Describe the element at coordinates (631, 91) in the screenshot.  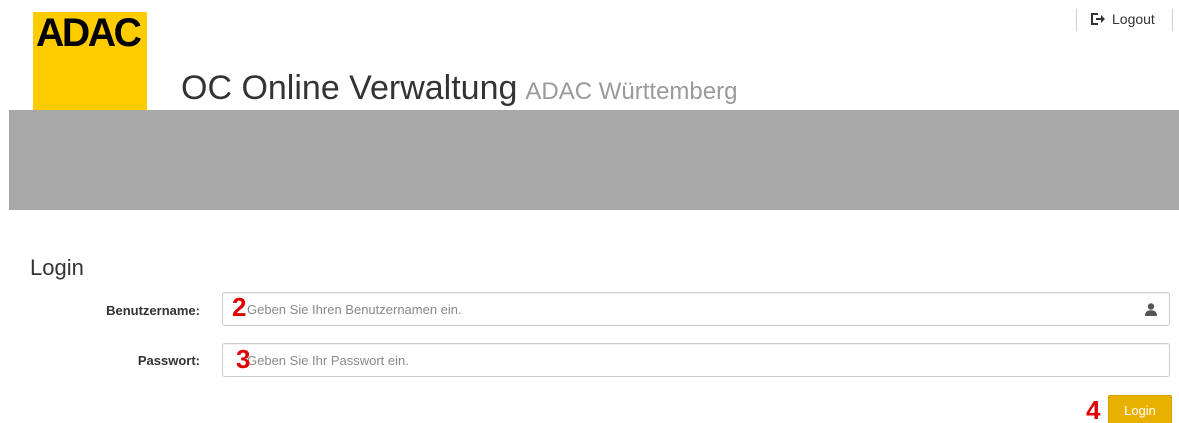
I see `app-subtitle: ADAC Württemberg` at that location.